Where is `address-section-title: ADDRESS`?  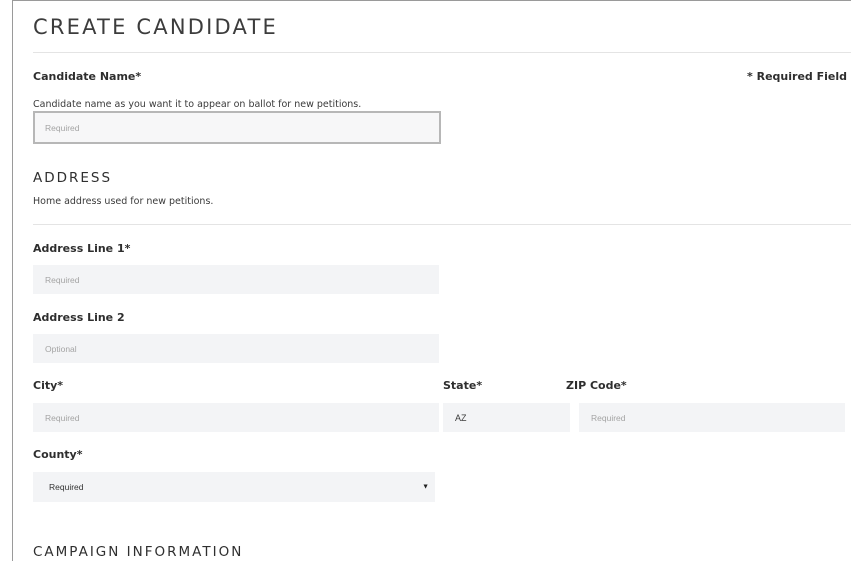 address-section-title: ADDRESS is located at coordinates (73, 178).